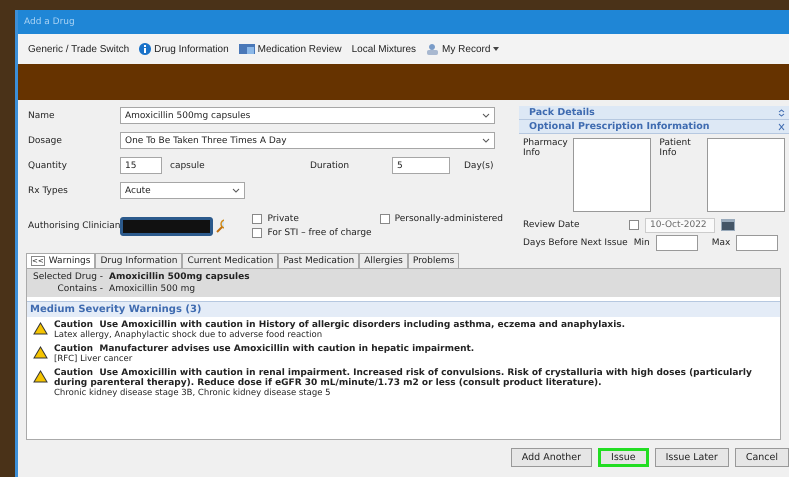 The height and width of the screenshot is (477, 789). What do you see at coordinates (680, 225) in the screenshot?
I see `date-field: 10-Oct-2022` at bounding box center [680, 225].